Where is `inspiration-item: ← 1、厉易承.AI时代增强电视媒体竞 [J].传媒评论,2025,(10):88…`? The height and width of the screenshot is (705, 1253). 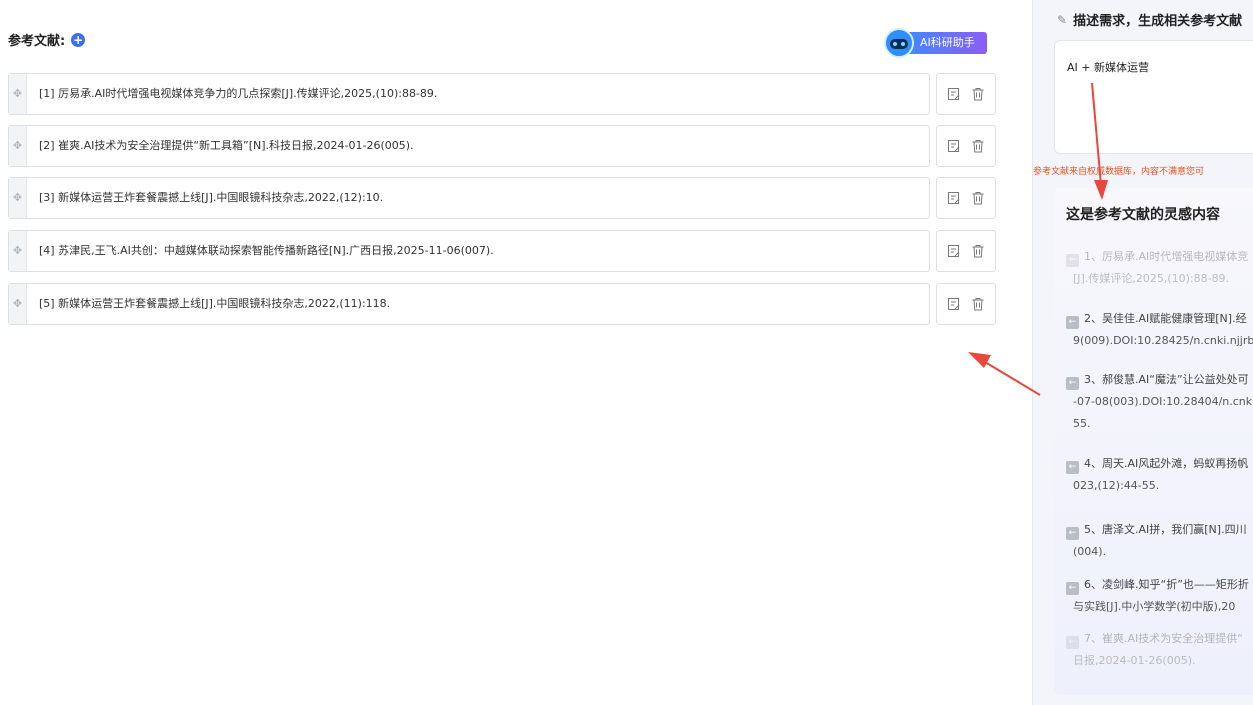
inspiration-item: ← 1、厉易承.AI时代增强电视媒体竞 [J].传媒评论,2025,(10):88… is located at coordinates (1157, 268).